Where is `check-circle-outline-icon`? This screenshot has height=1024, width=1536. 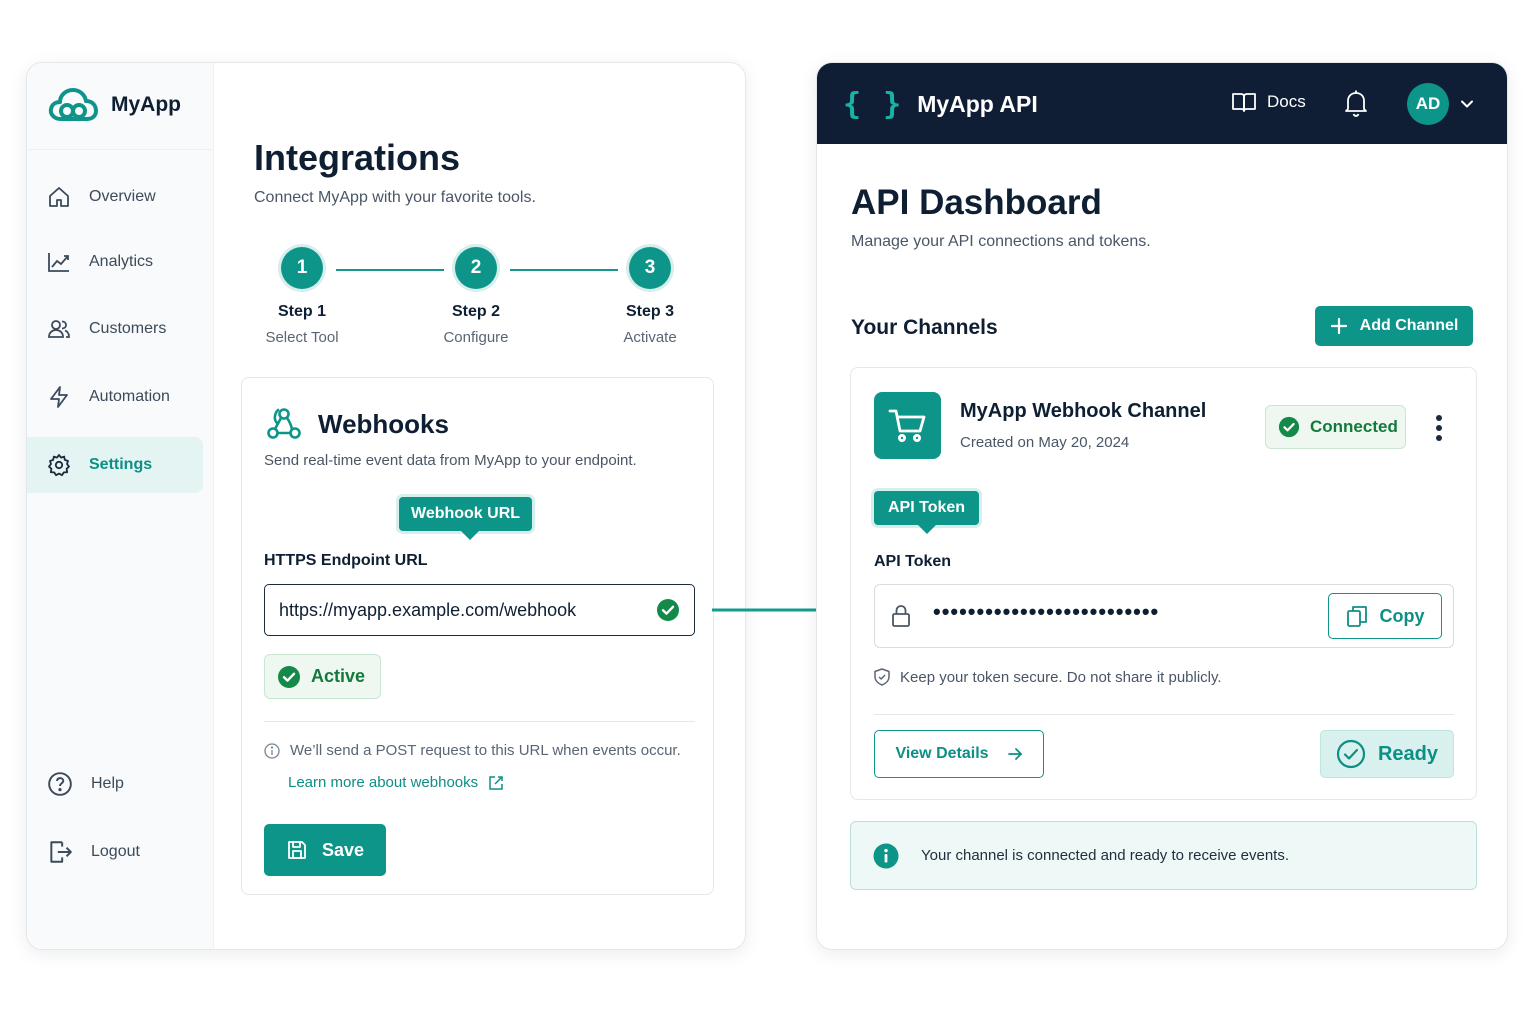 check-circle-outline-icon is located at coordinates (1351, 754).